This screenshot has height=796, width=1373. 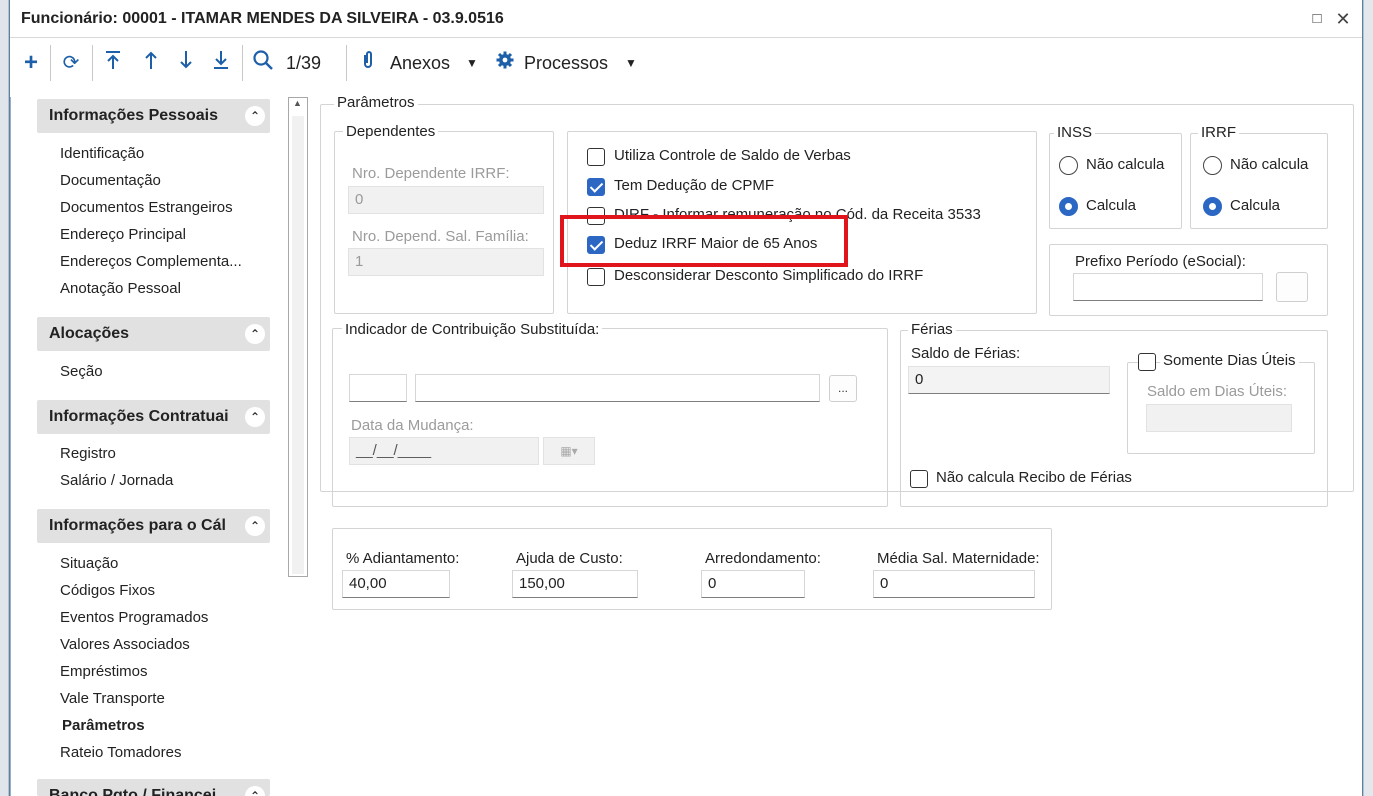 I want to click on search-icon, so click(x=263, y=63).